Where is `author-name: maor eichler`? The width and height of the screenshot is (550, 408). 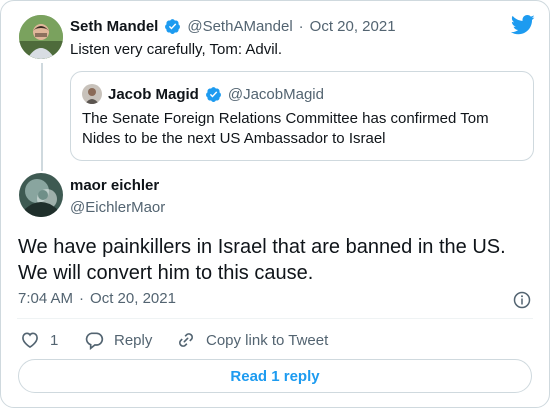
author-name: maor eichler is located at coordinates (114, 185).